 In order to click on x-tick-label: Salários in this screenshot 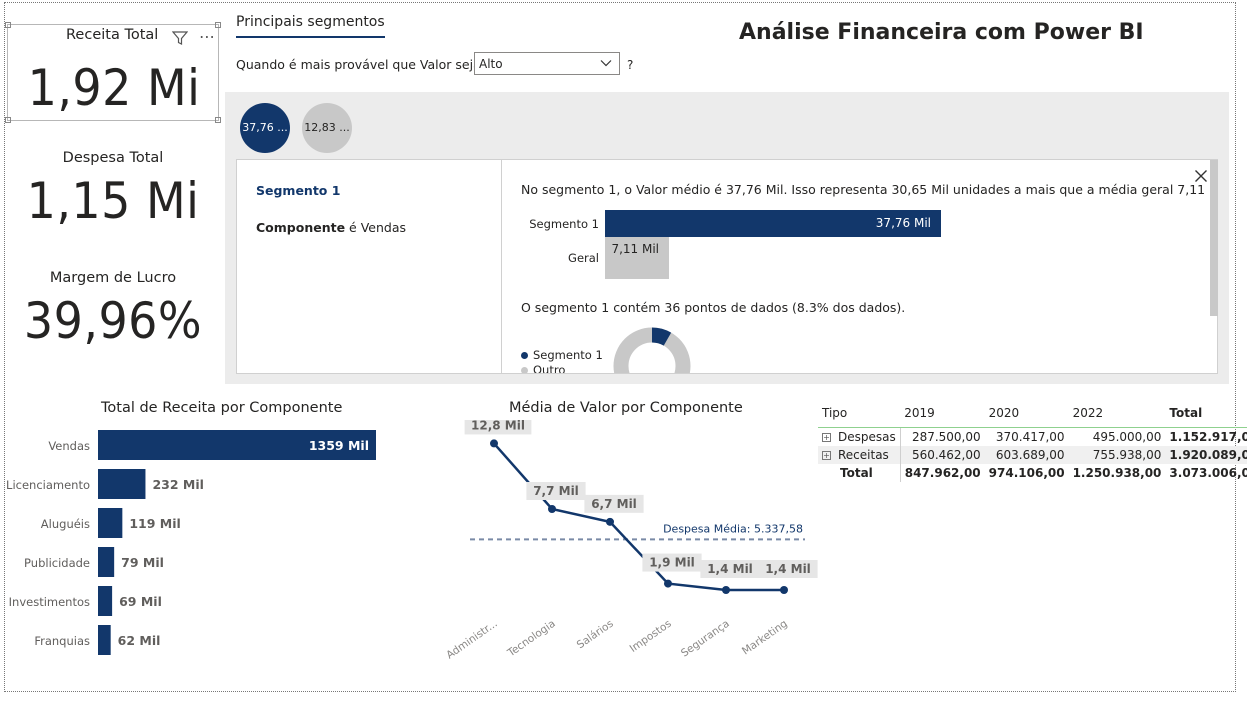, I will do `click(595, 635)`.